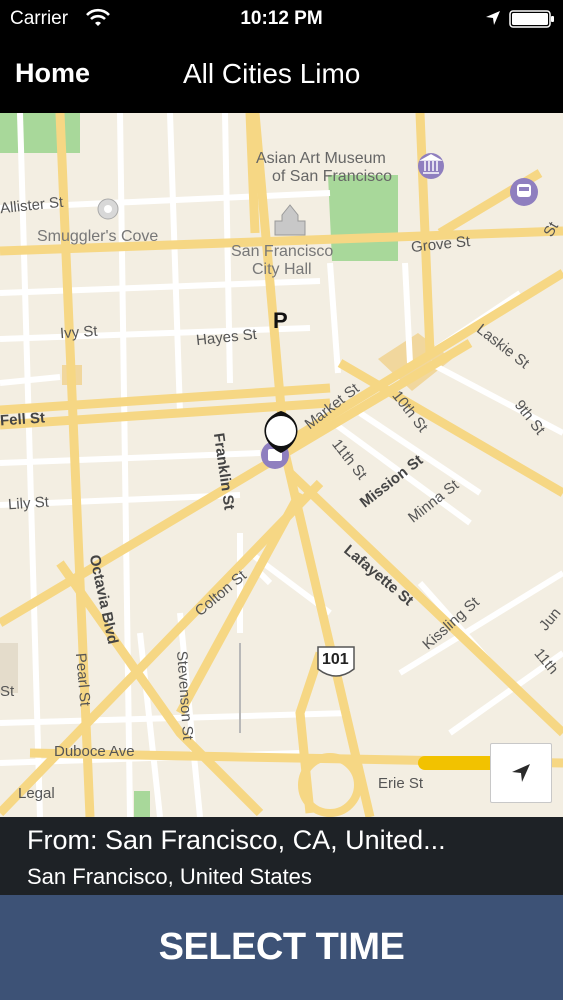 This screenshot has height=1000, width=563. I want to click on street-label: 10th St, so click(410, 411).